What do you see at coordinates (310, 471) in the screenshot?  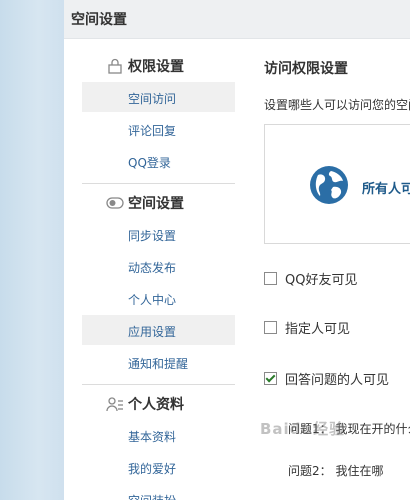 I see `question-2-label: 问题2：` at bounding box center [310, 471].